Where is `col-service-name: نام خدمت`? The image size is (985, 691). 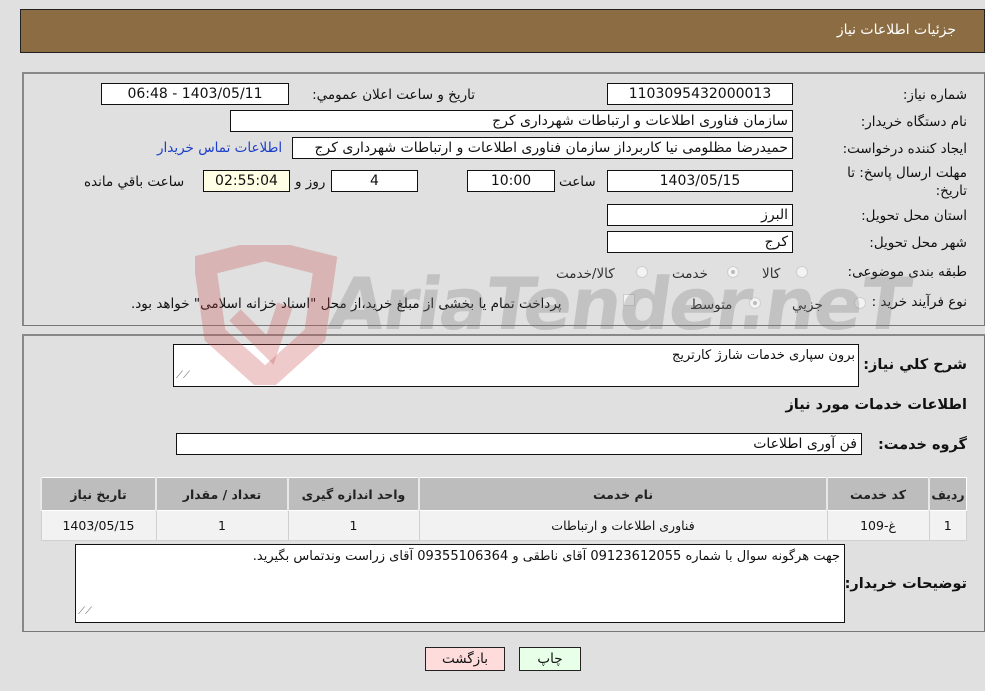
col-service-name: نام خدمت is located at coordinates (623, 494).